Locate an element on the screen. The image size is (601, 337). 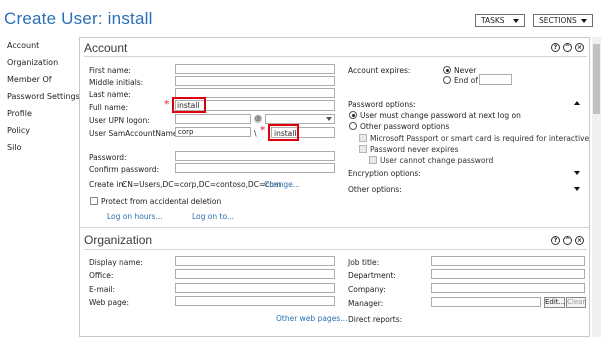
nav-item-member-of: Member Of is located at coordinates (29, 79).